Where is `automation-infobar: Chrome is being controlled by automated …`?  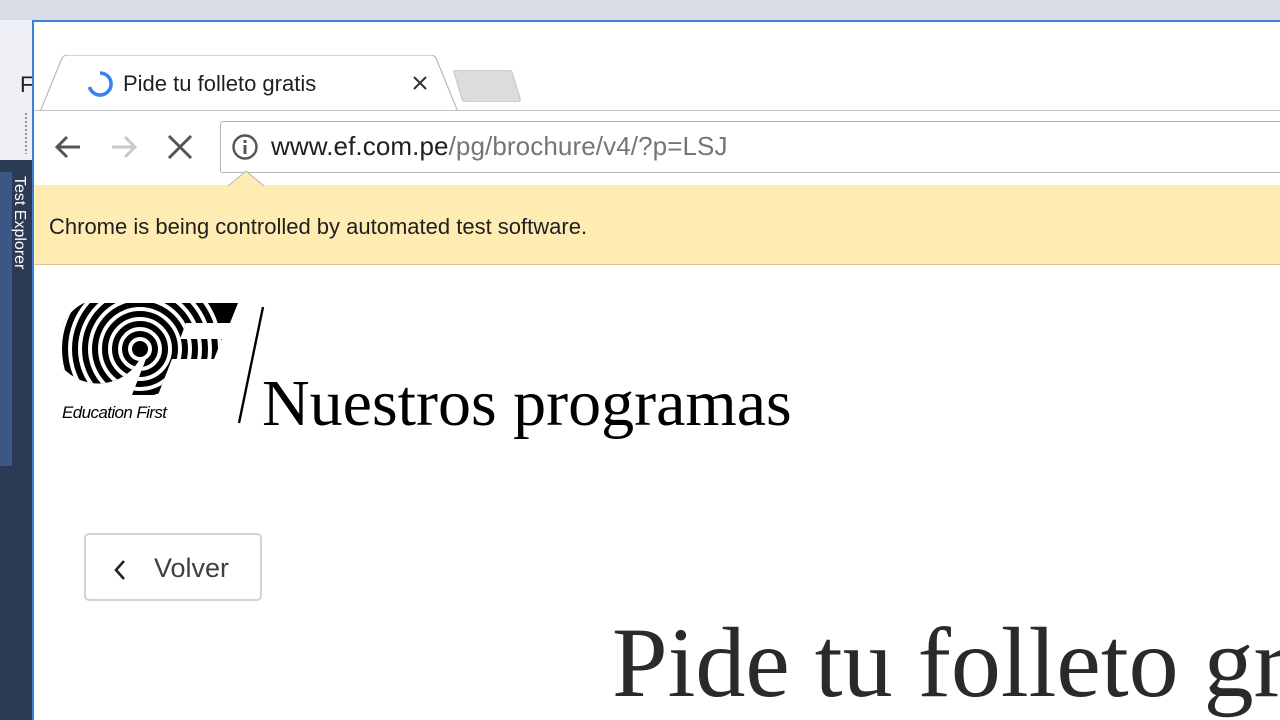
automation-infobar: Chrome is being controlled by automated … is located at coordinates (657, 225).